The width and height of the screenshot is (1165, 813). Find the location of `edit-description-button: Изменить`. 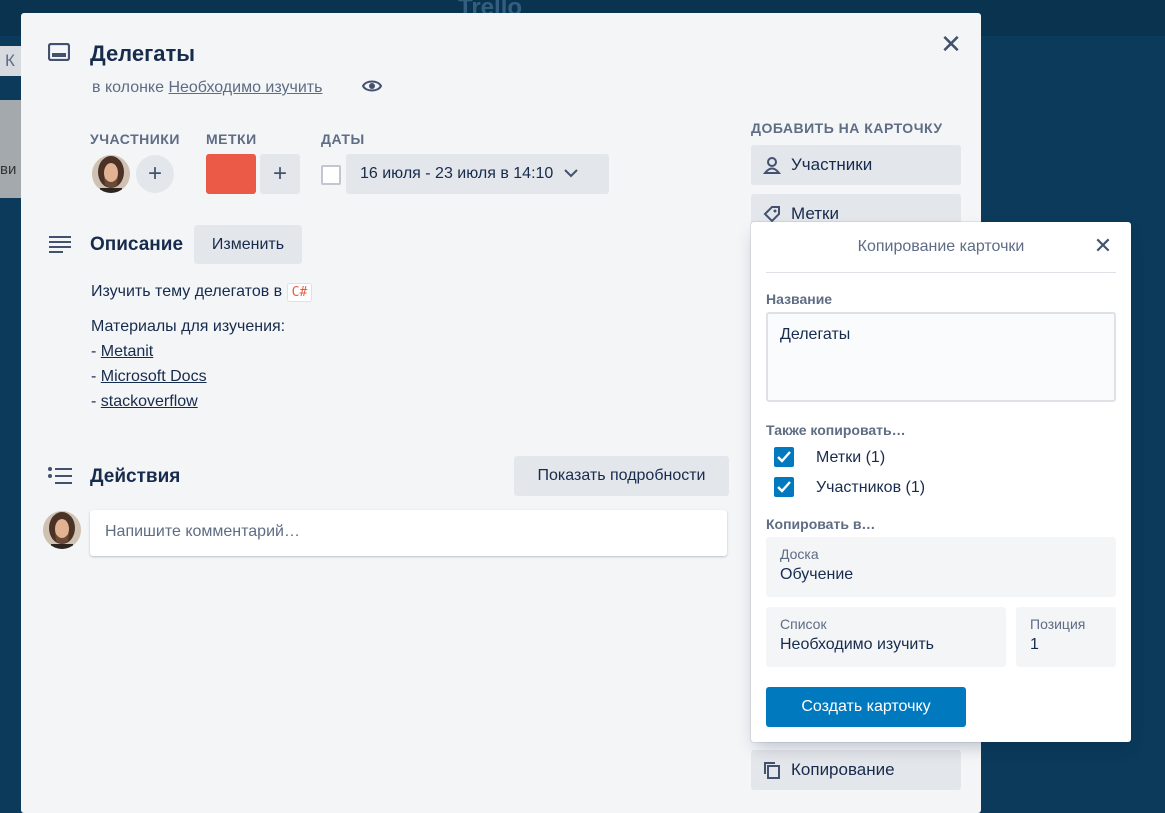

edit-description-button: Изменить is located at coordinates (248, 244).